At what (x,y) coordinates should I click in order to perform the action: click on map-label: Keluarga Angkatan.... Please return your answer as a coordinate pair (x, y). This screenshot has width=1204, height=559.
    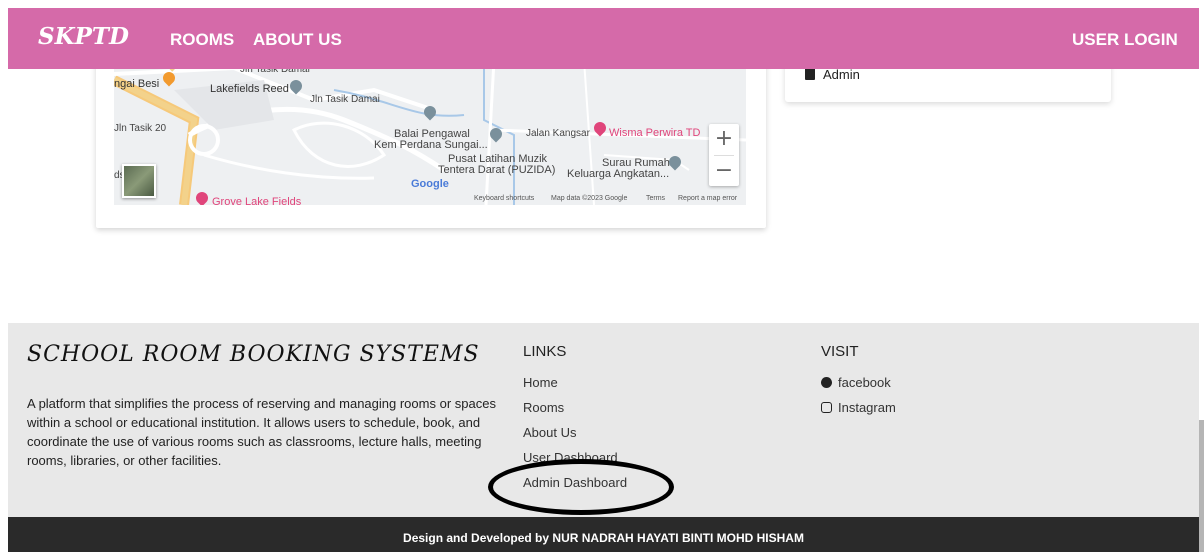
    Looking at the image, I should click on (618, 174).